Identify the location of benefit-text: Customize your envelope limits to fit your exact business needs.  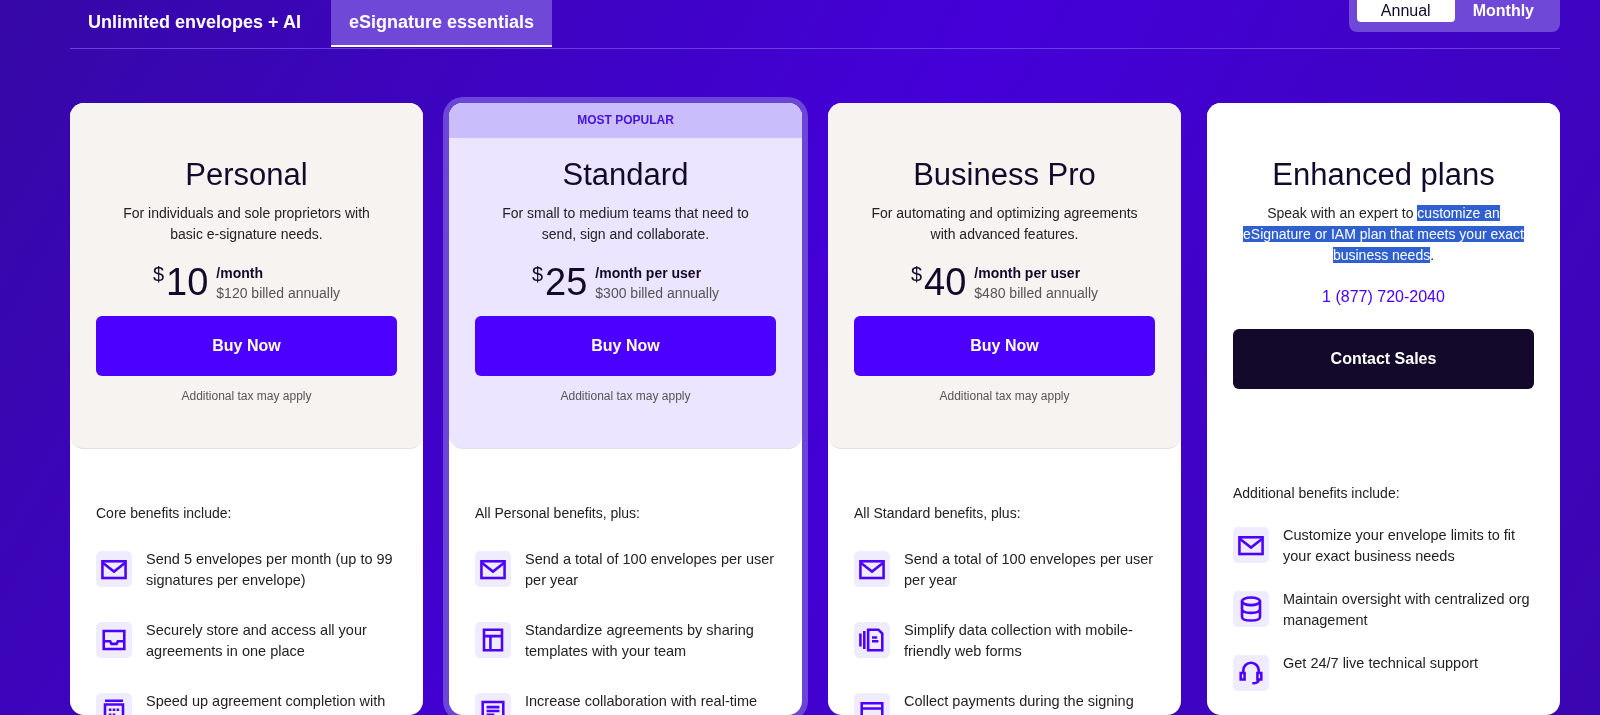
(1400, 546).